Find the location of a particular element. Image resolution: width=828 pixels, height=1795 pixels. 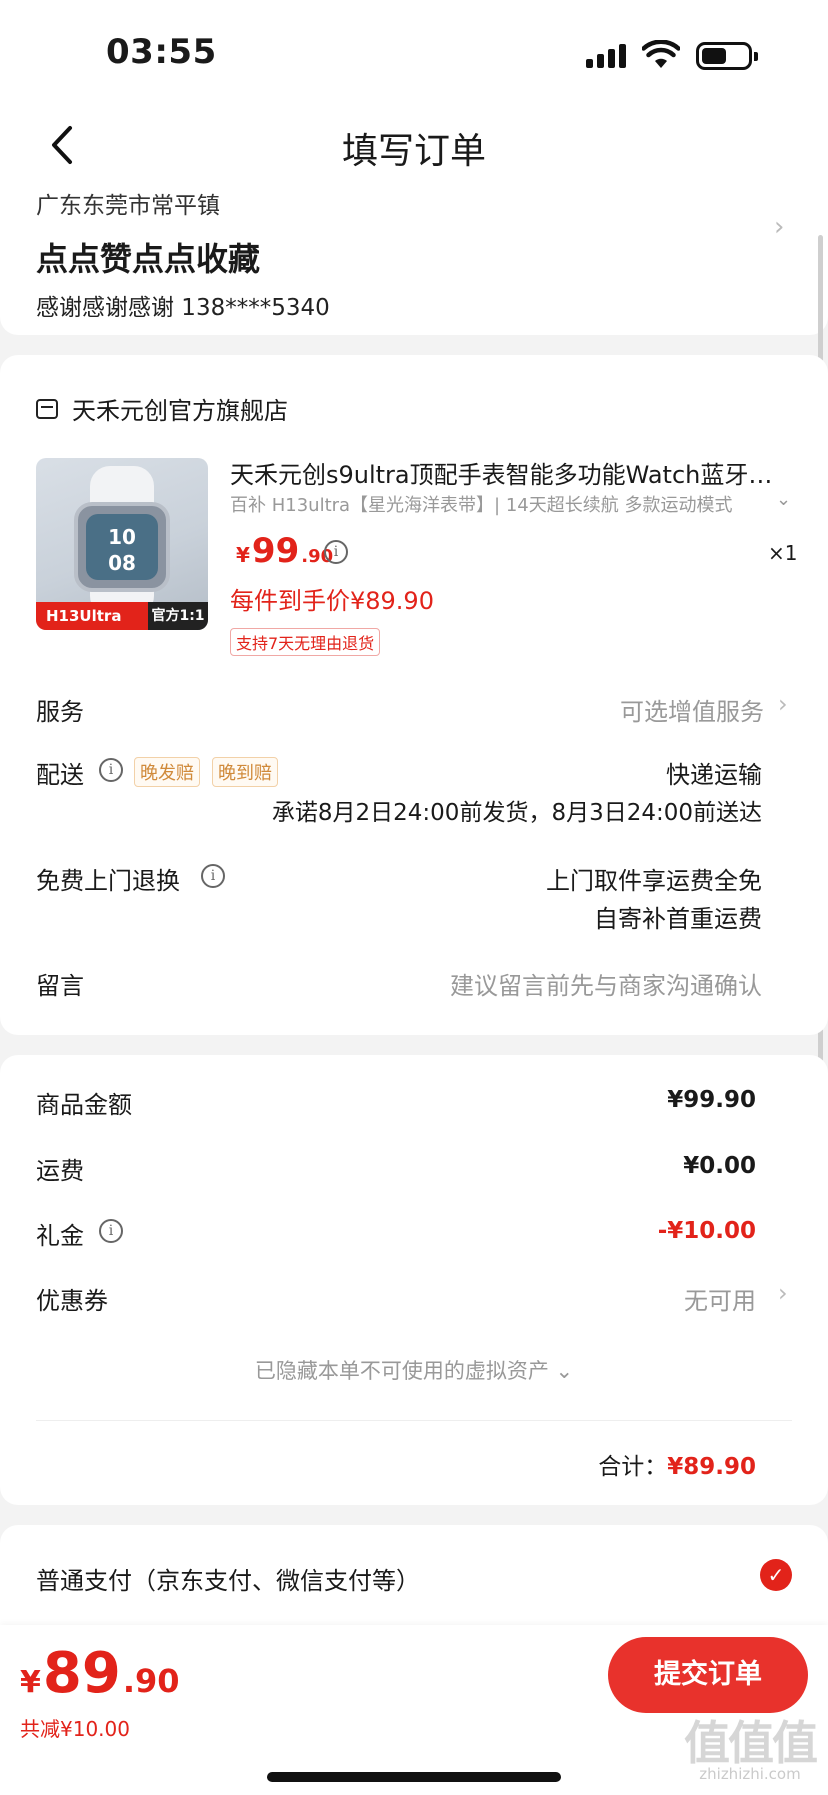

product-spec: 百补 H13ultra【星光海洋表带】| 14天超长续航 多款运动模式 is located at coordinates (490, 504).